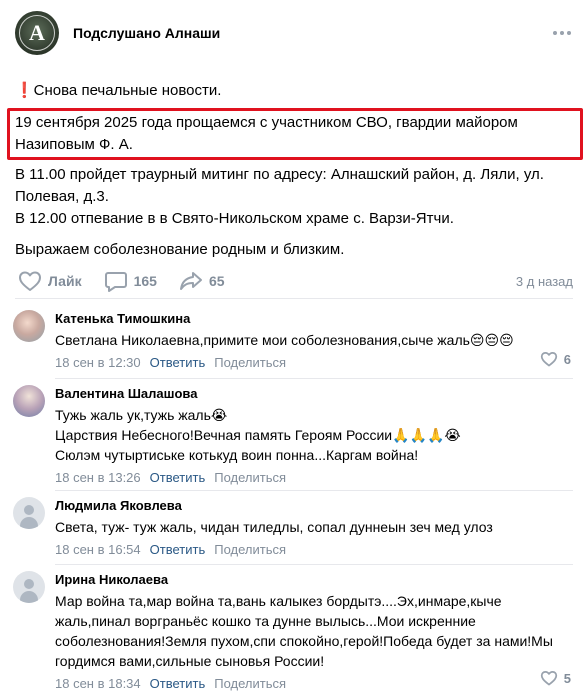 This screenshot has height=693, width=588. I want to click on comment-date: 18 сен в 16:54, so click(98, 550).